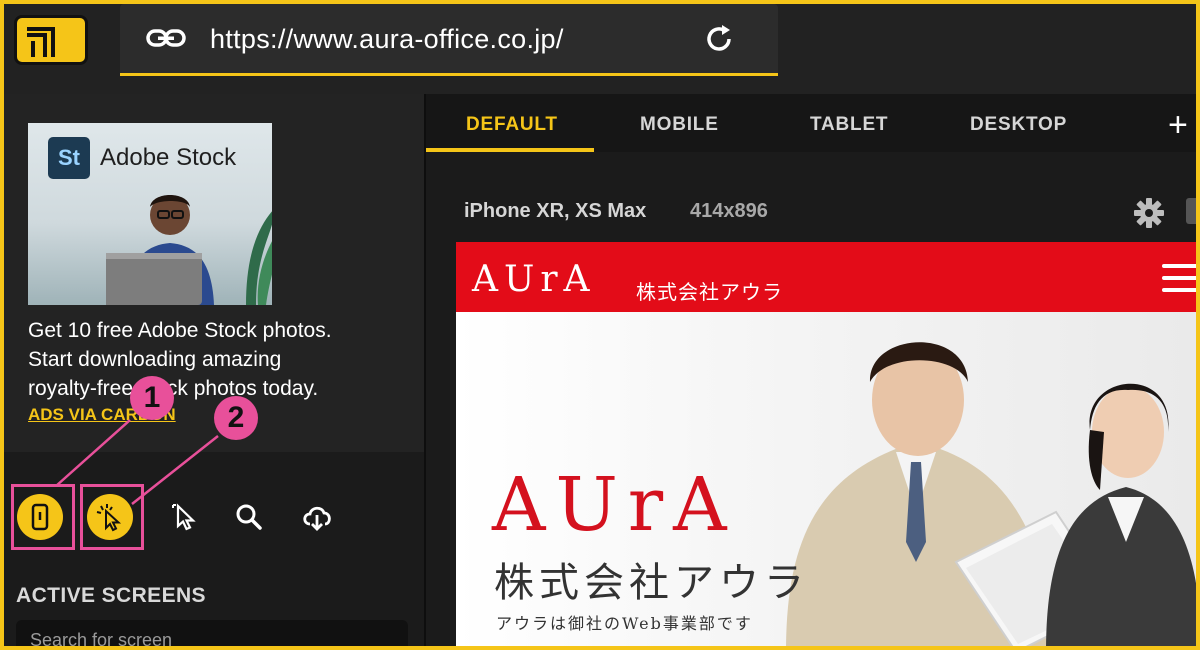 This screenshot has height=650, width=1200. I want to click on cursor-select-icon, so click(184, 517).